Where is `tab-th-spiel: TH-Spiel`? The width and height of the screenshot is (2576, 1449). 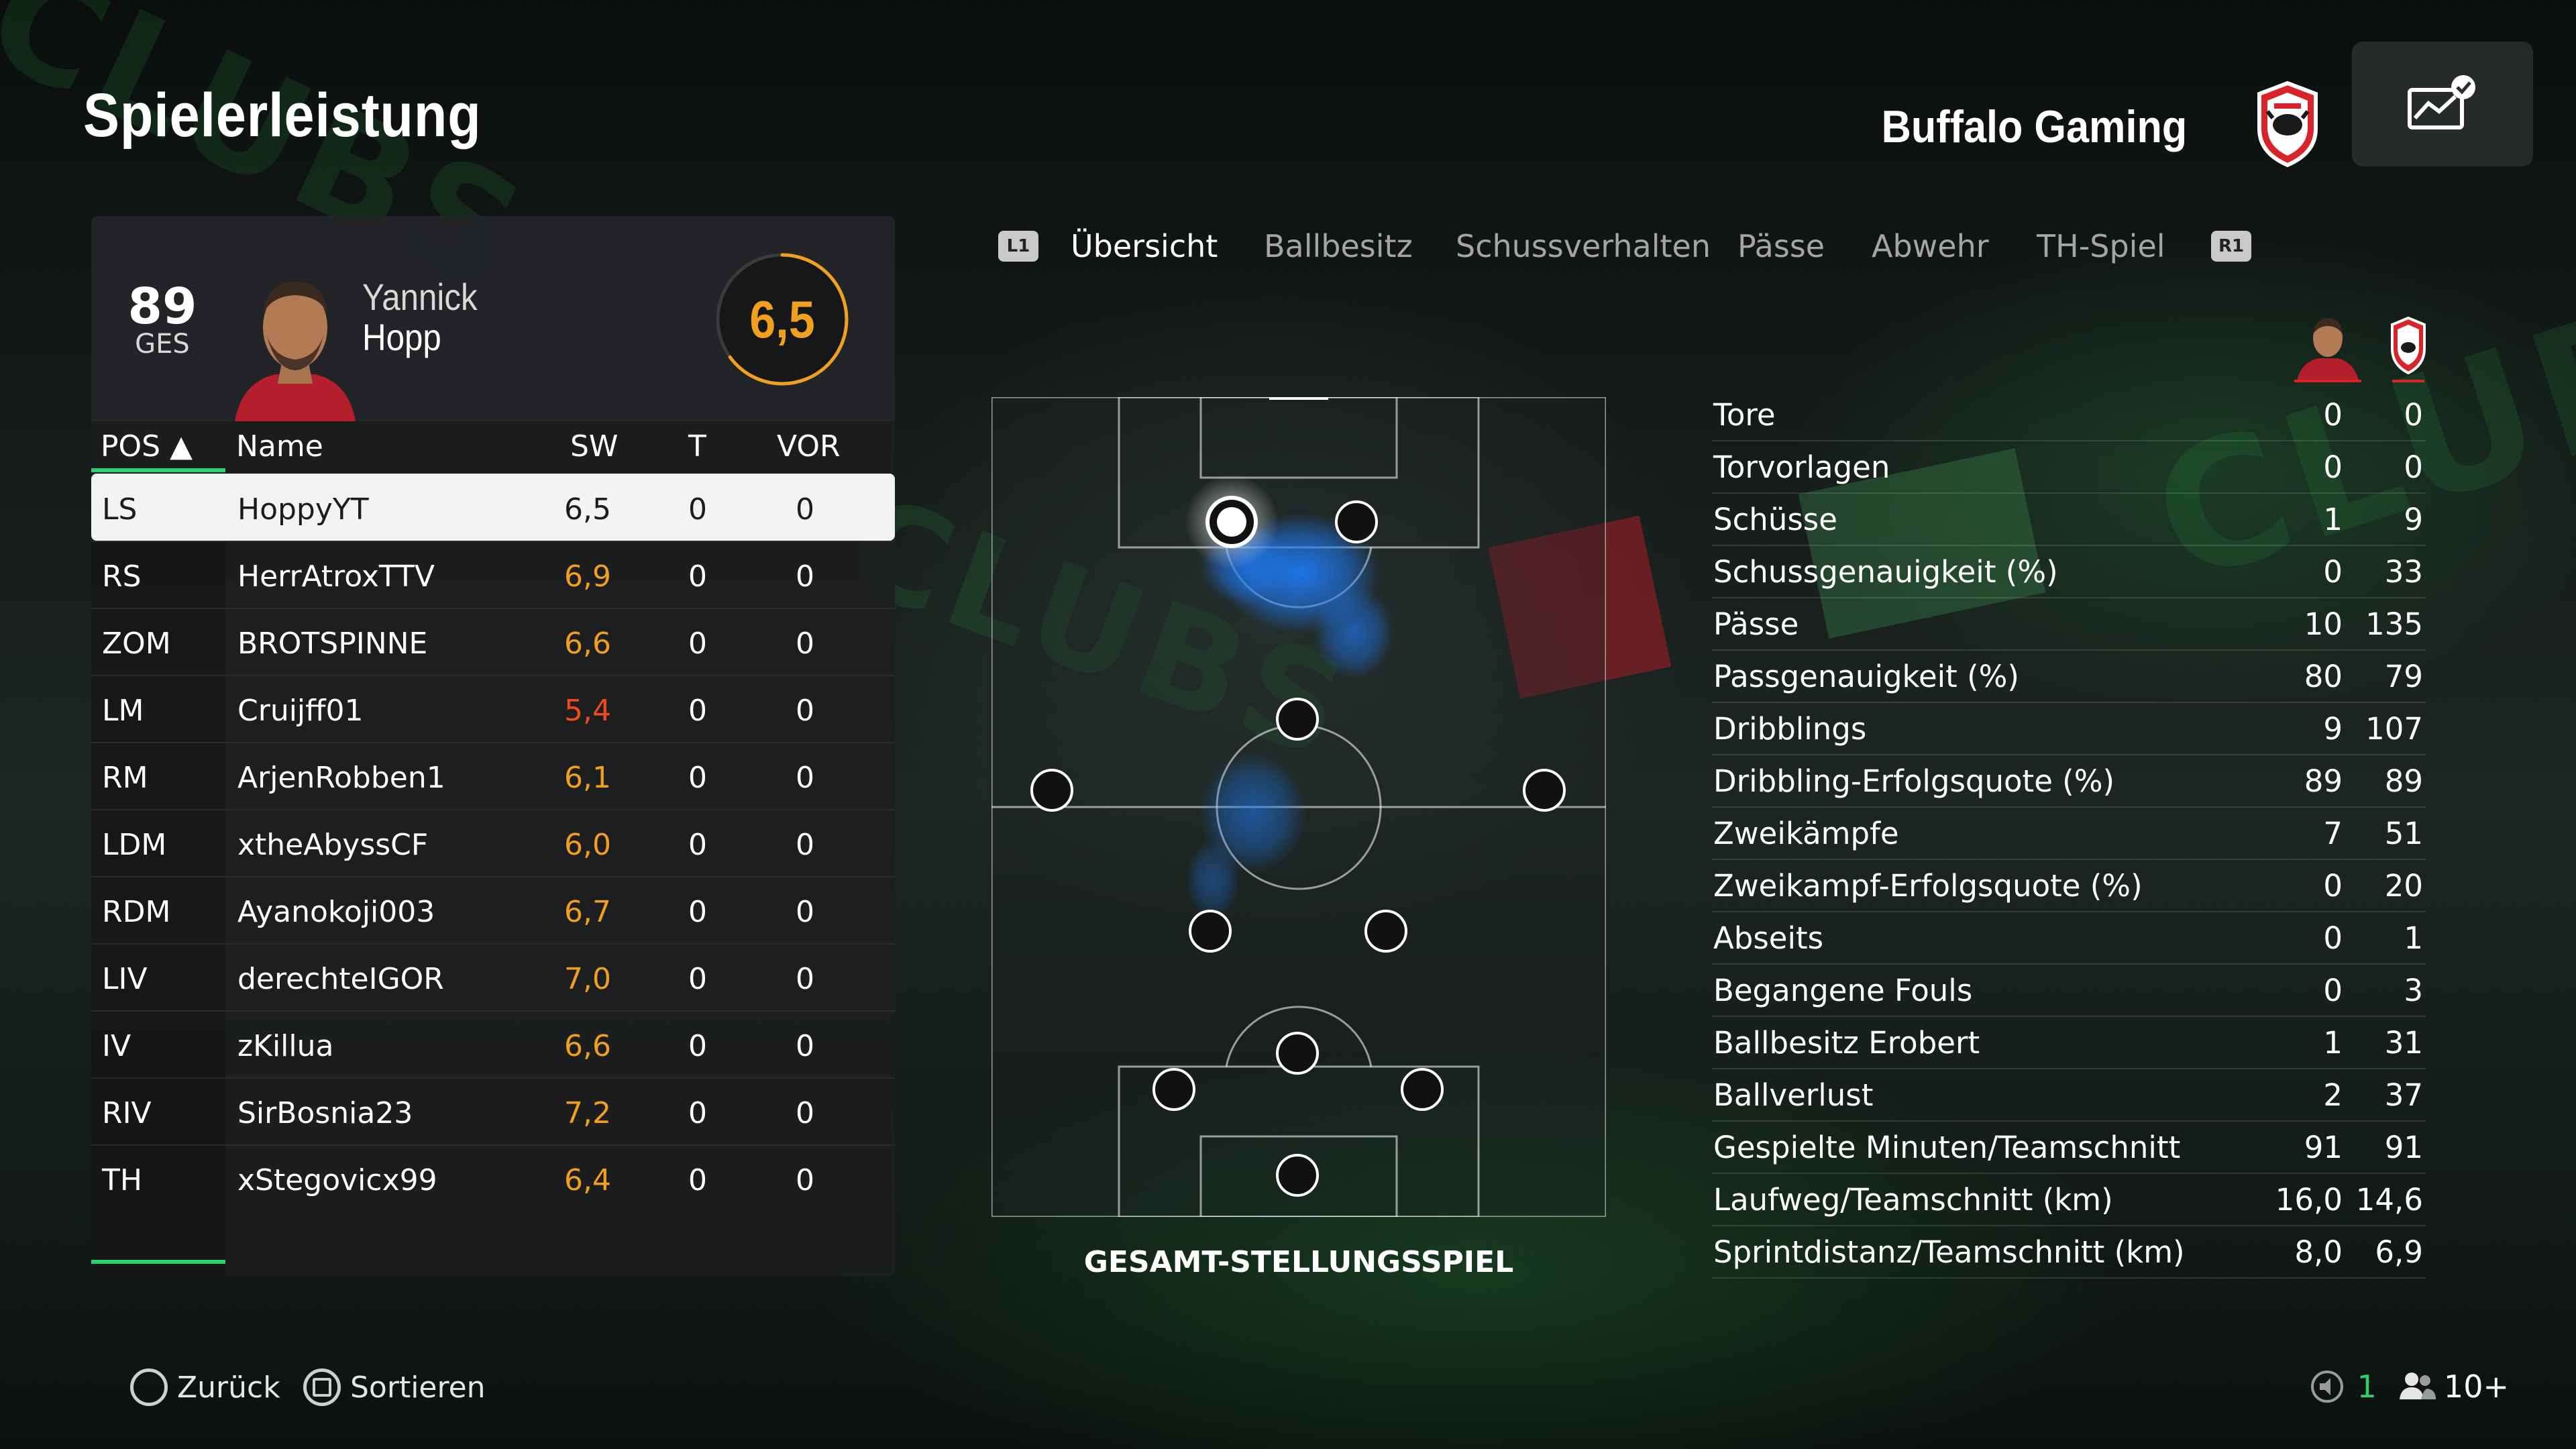
tab-th-spiel: TH-Spiel is located at coordinates (2101, 246).